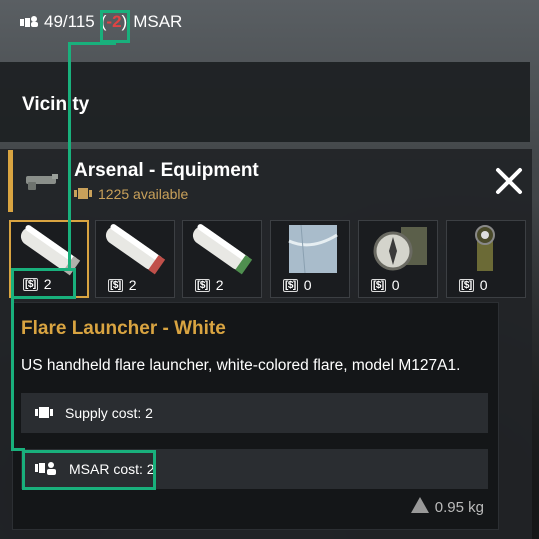 The height and width of the screenshot is (539, 539). I want to click on item-weight: 0.95 kg, so click(447, 507).